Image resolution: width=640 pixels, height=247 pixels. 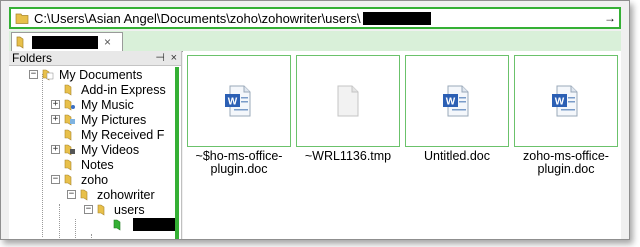 I want to click on tree-item-my-received-files: My Received F, so click(x=107, y=134).